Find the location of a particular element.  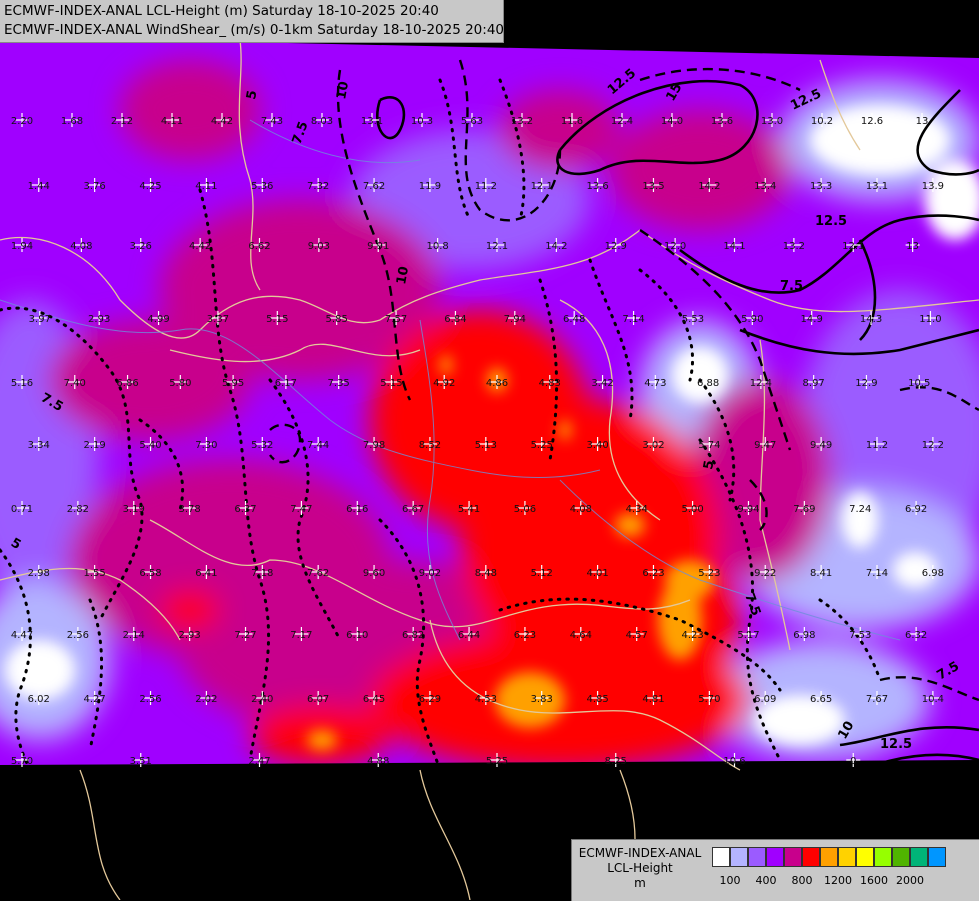

station-marker: 4.64 is located at coordinates (581, 634).